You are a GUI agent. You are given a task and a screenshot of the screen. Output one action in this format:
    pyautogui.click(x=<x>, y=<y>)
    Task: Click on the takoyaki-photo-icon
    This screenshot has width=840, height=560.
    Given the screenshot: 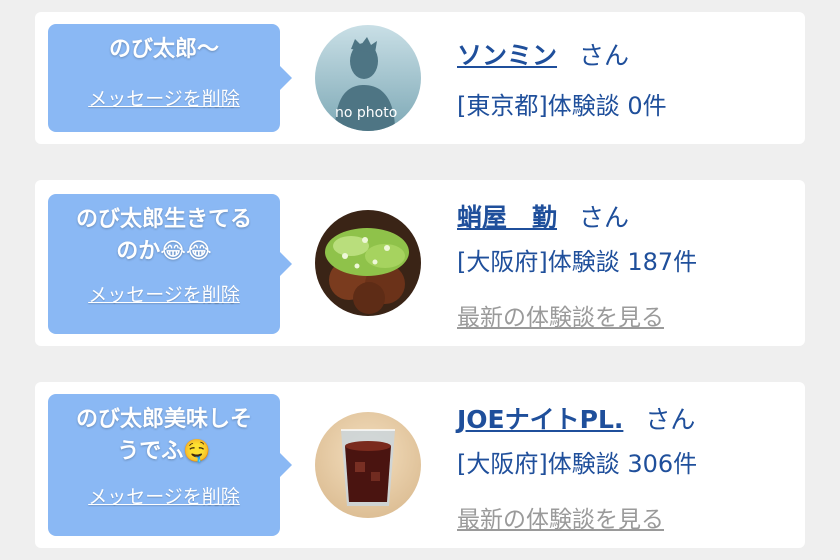 What is the action you would take?
    pyautogui.click(x=368, y=263)
    